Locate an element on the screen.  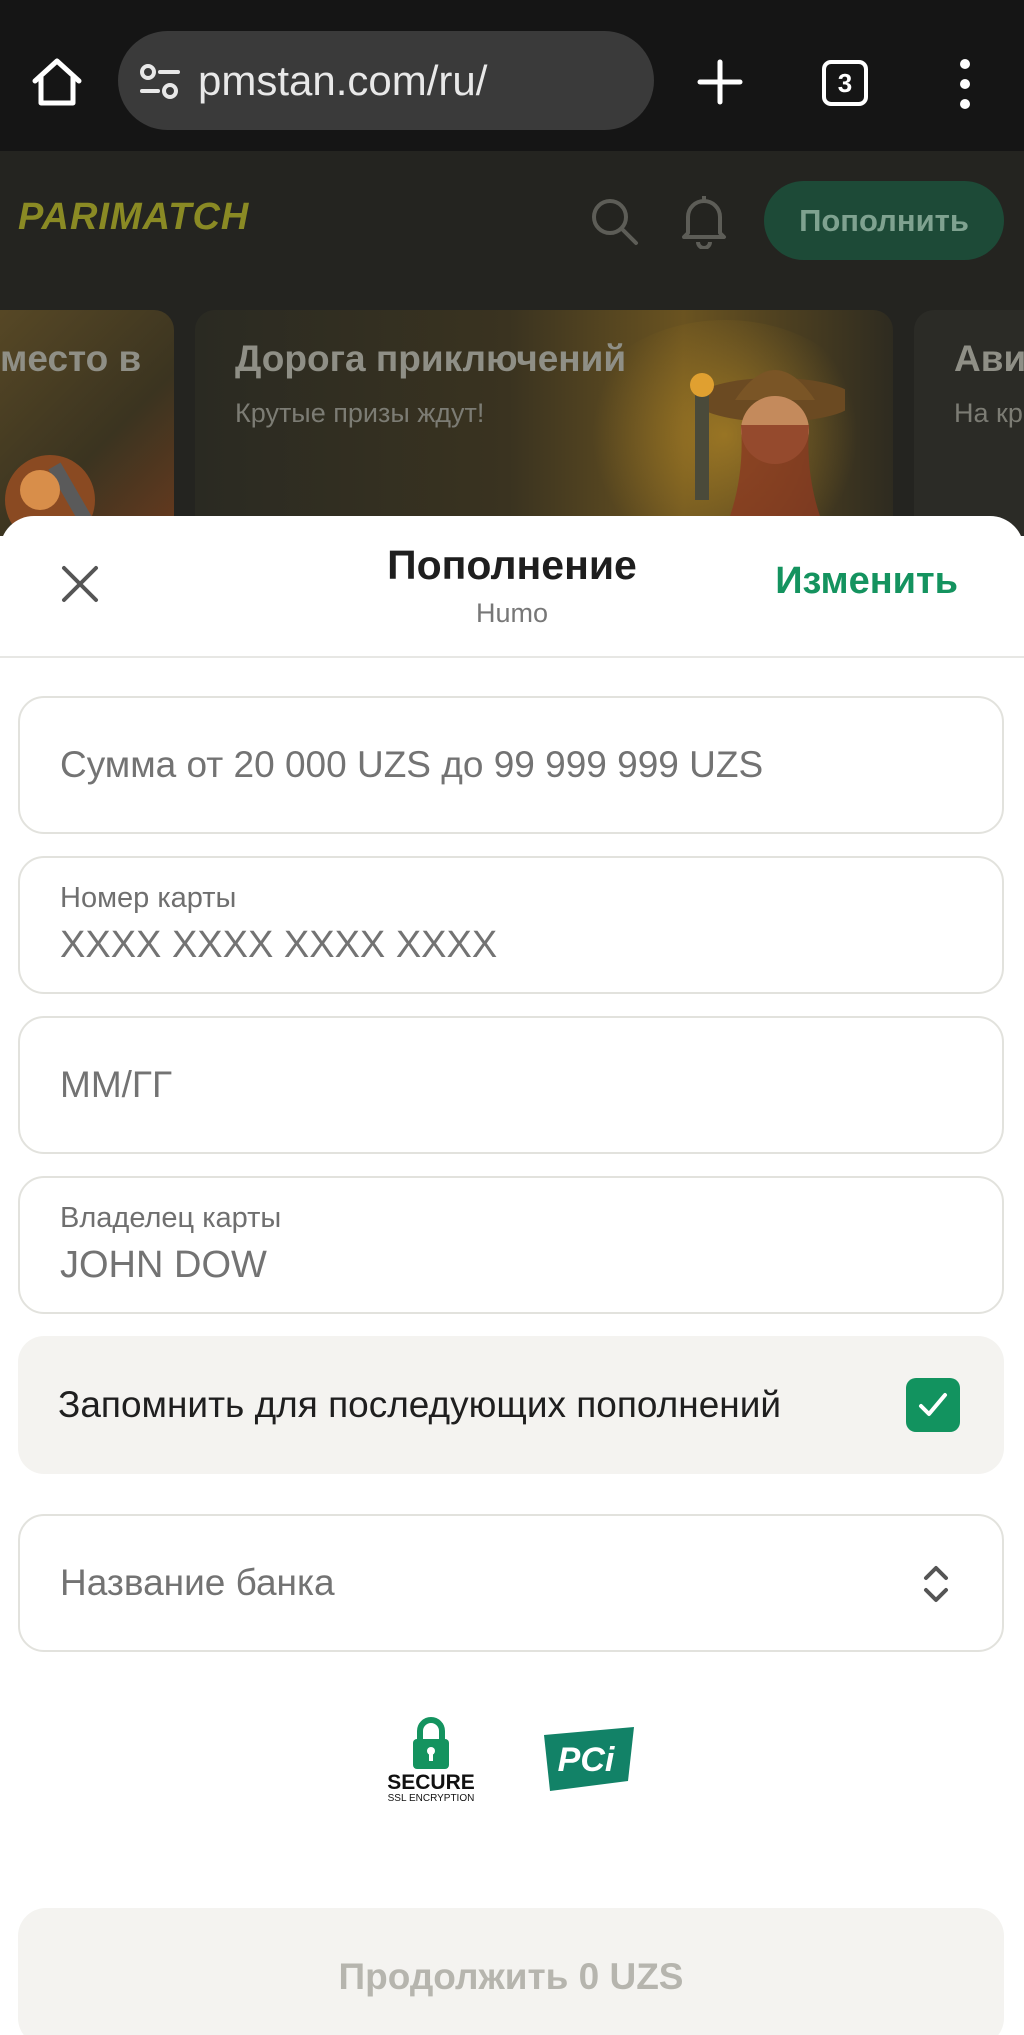
amount-placeholder: Сумма от 20 000 UZS до 99 999 999 UZS is located at coordinates (412, 764).